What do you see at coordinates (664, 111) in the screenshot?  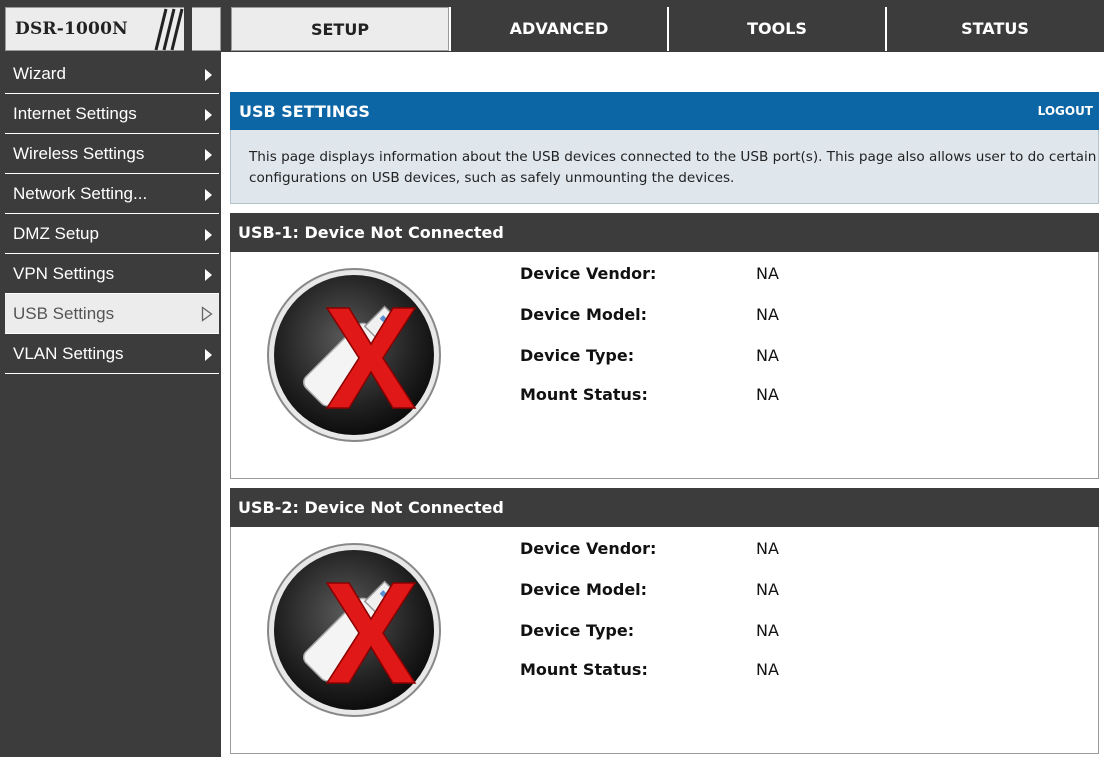 I see `page-header: USB SETTINGS LOGOUT` at bounding box center [664, 111].